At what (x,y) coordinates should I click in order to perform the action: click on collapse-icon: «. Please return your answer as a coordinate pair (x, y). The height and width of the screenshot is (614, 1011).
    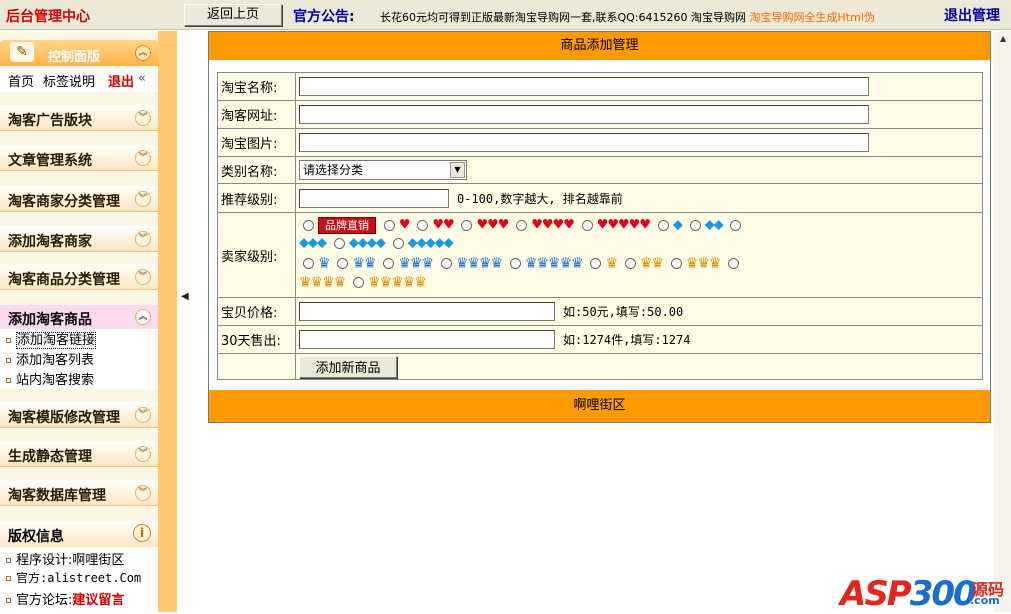
    Looking at the image, I should click on (142, 78).